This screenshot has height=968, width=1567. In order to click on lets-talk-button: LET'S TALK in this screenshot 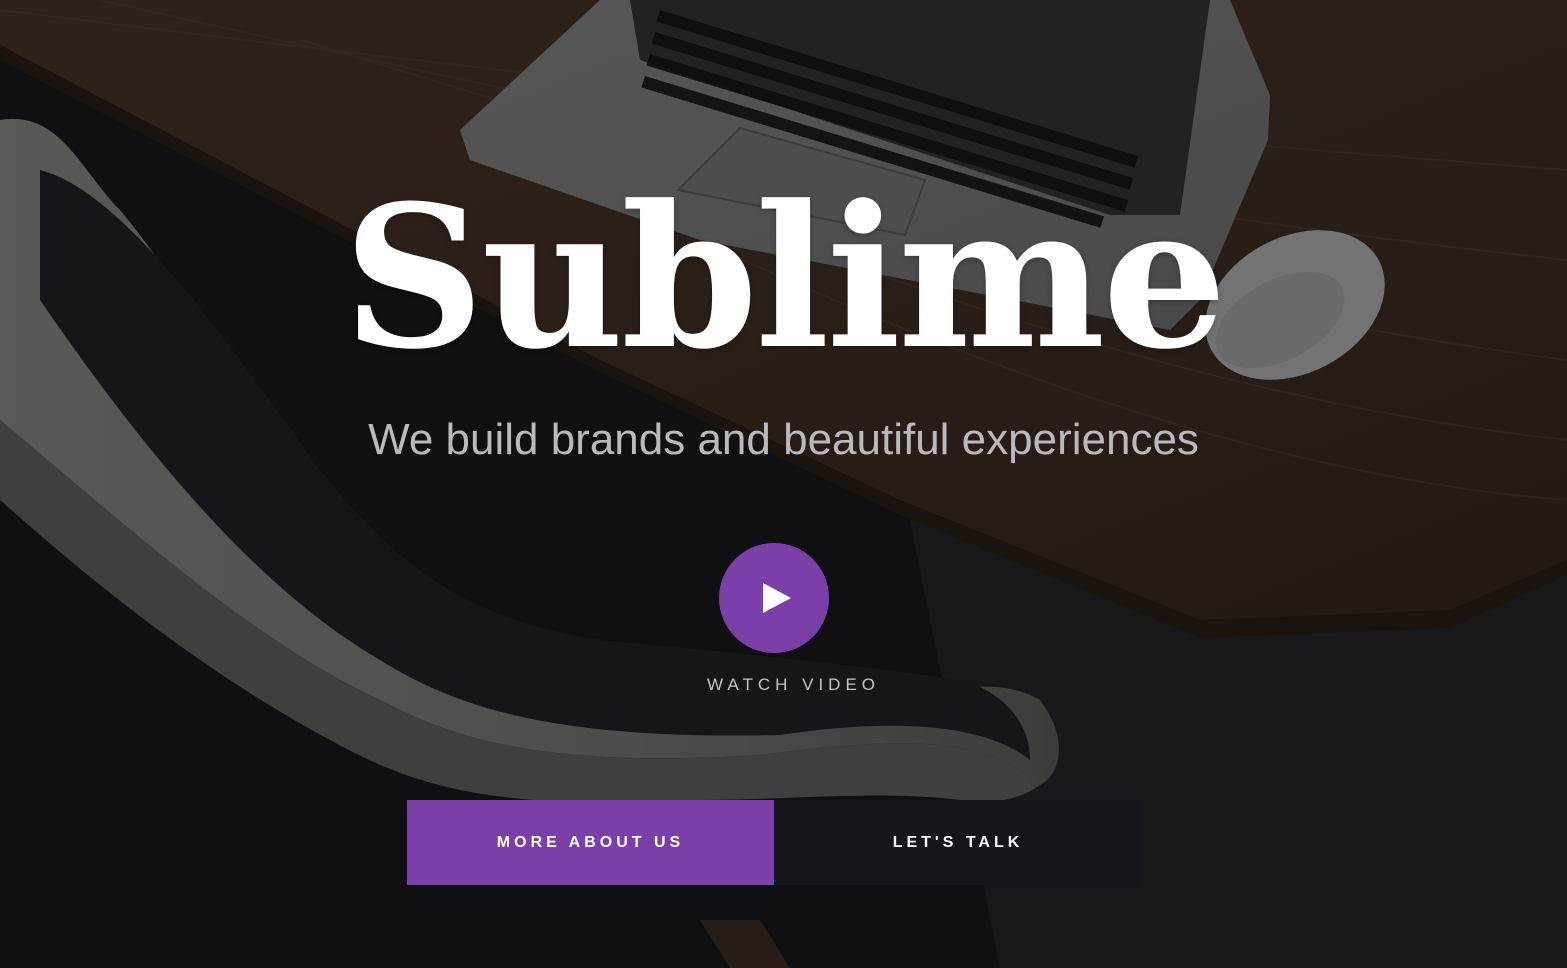, I will do `click(958, 842)`.